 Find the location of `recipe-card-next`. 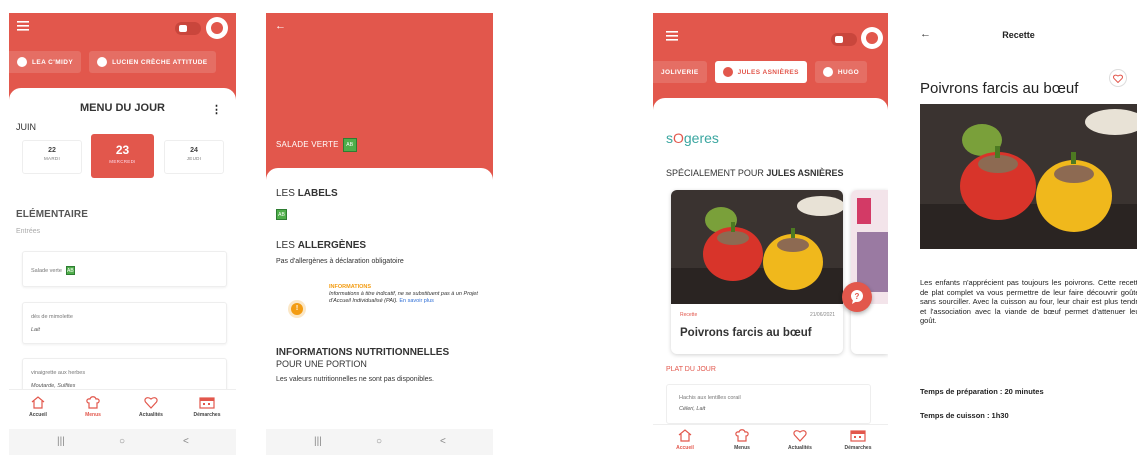

recipe-card-next is located at coordinates (869, 272).